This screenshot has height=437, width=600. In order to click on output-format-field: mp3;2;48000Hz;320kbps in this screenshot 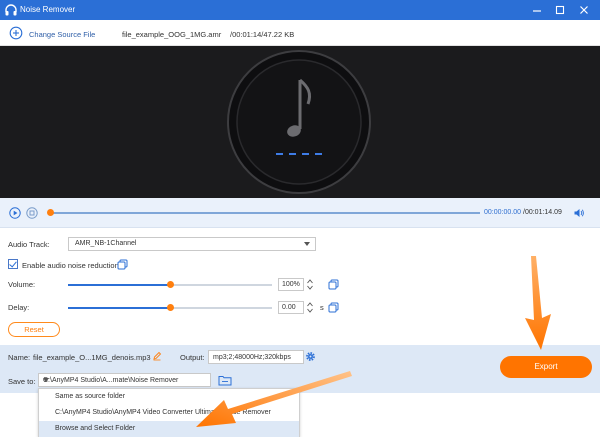, I will do `click(256, 357)`.